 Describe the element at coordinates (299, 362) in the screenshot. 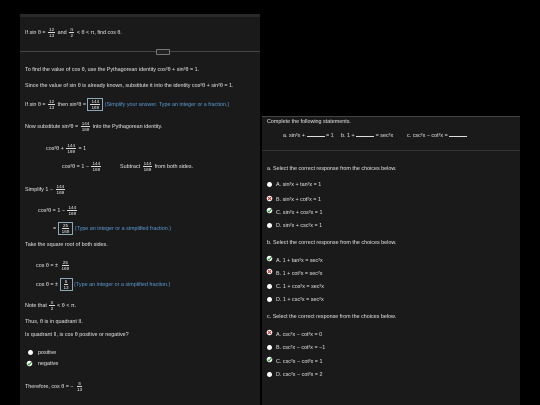

I see `choice-c-C: C. csc²x − cot²x = 1` at that location.